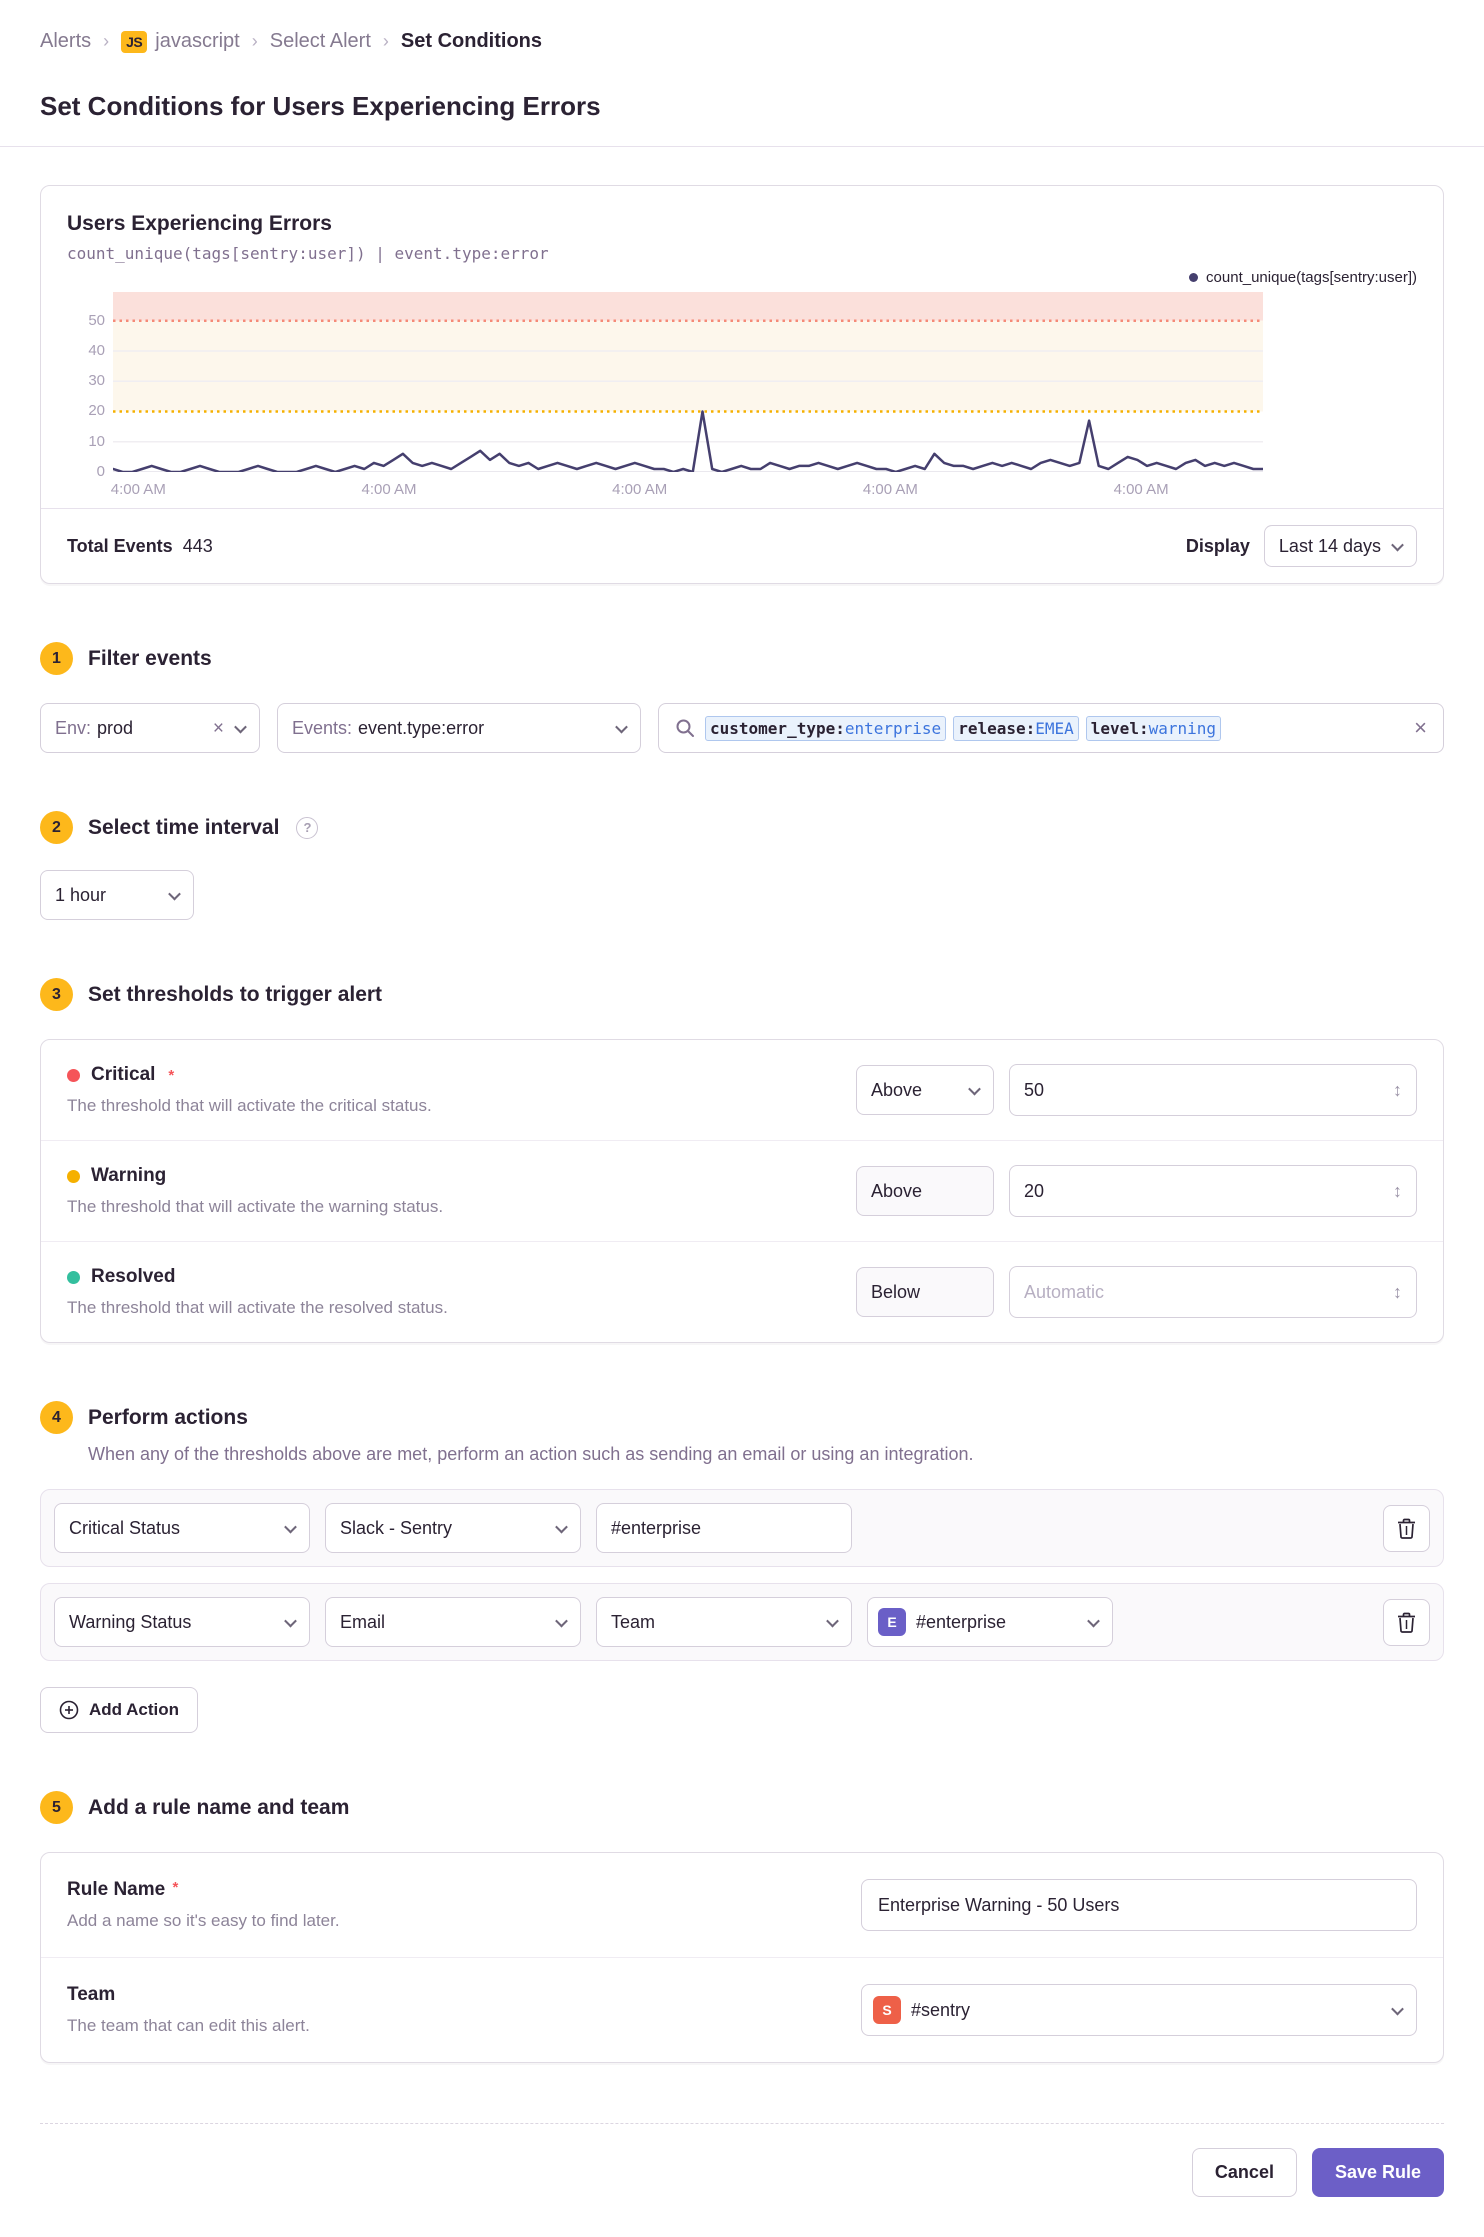 The width and height of the screenshot is (1484, 2237). I want to click on action-target-type-select: Team, so click(724, 1622).